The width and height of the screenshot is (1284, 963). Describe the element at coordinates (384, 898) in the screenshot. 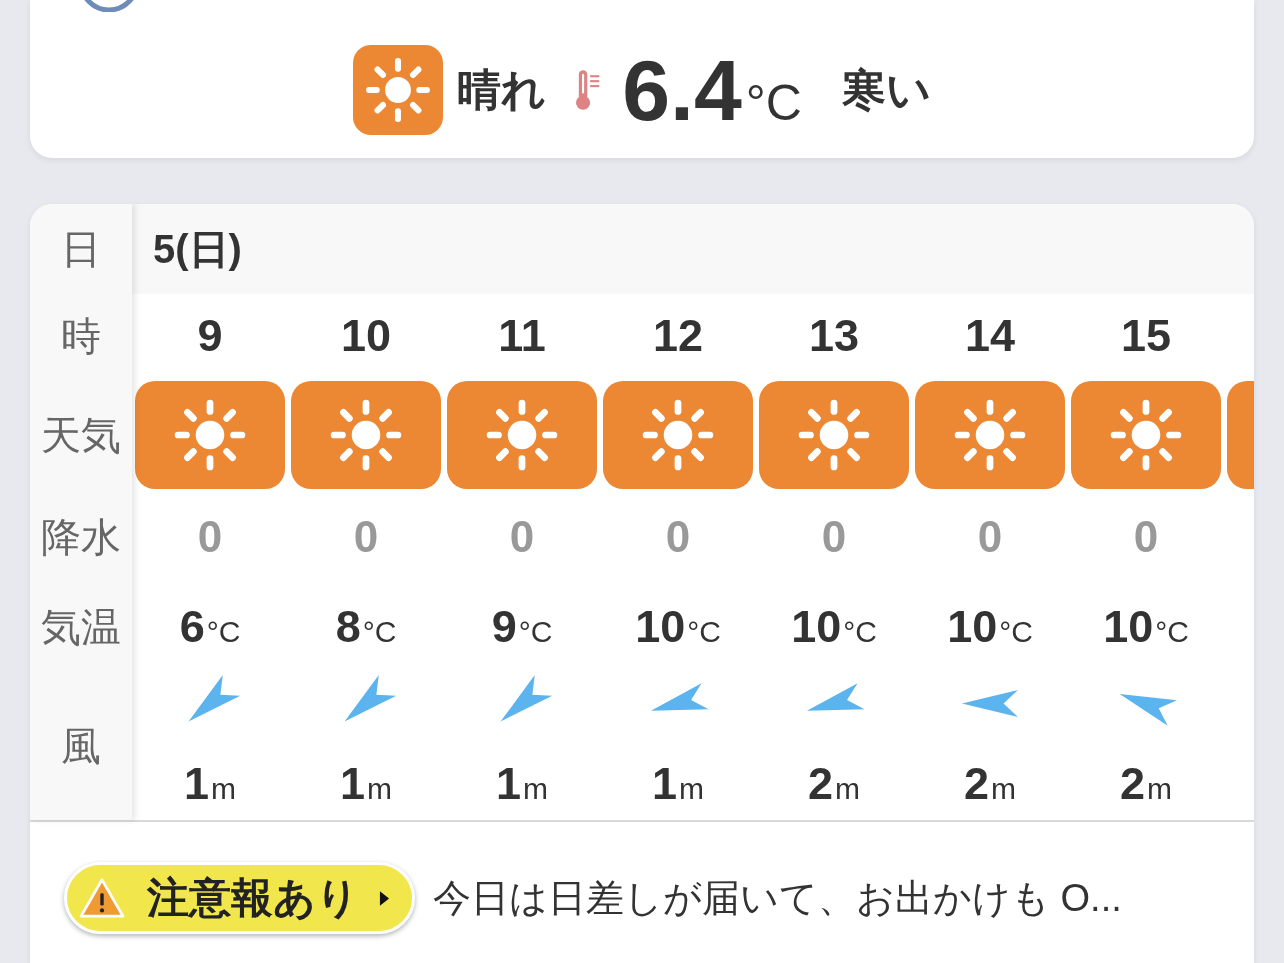

I see `caret-icon` at that location.